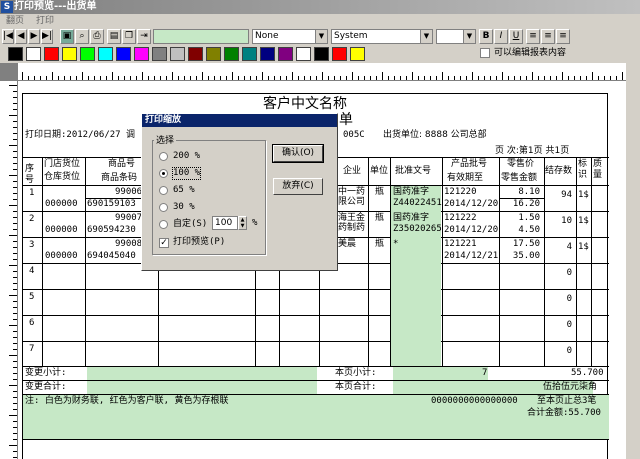  What do you see at coordinates (55, 6) in the screenshot?
I see `window-title: 打印预览---出货单` at bounding box center [55, 6].